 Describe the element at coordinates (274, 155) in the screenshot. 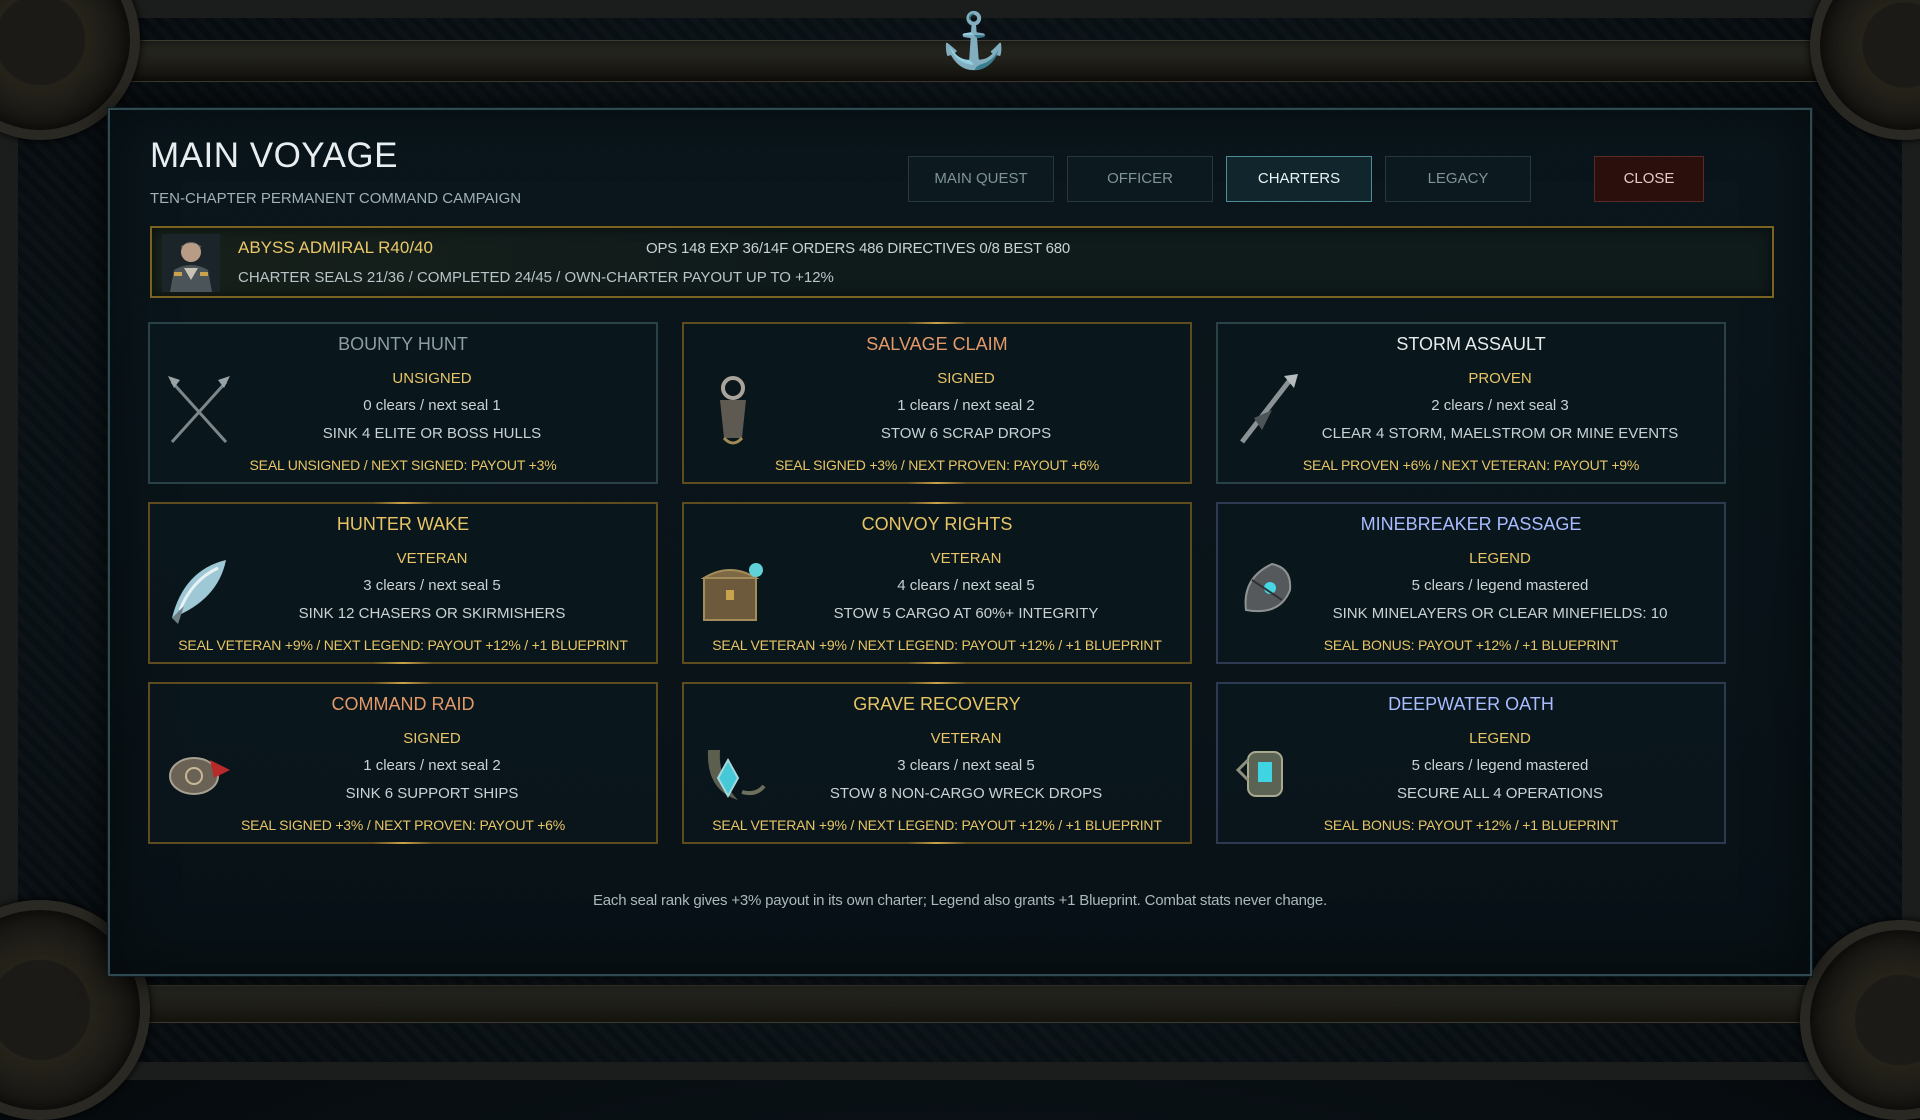

I see `page-title: MAIN VOYAGE` at that location.